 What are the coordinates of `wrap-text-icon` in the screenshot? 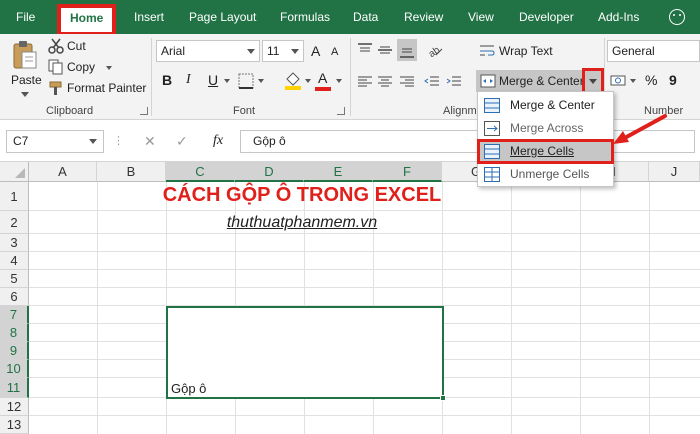 It's located at (487, 50).